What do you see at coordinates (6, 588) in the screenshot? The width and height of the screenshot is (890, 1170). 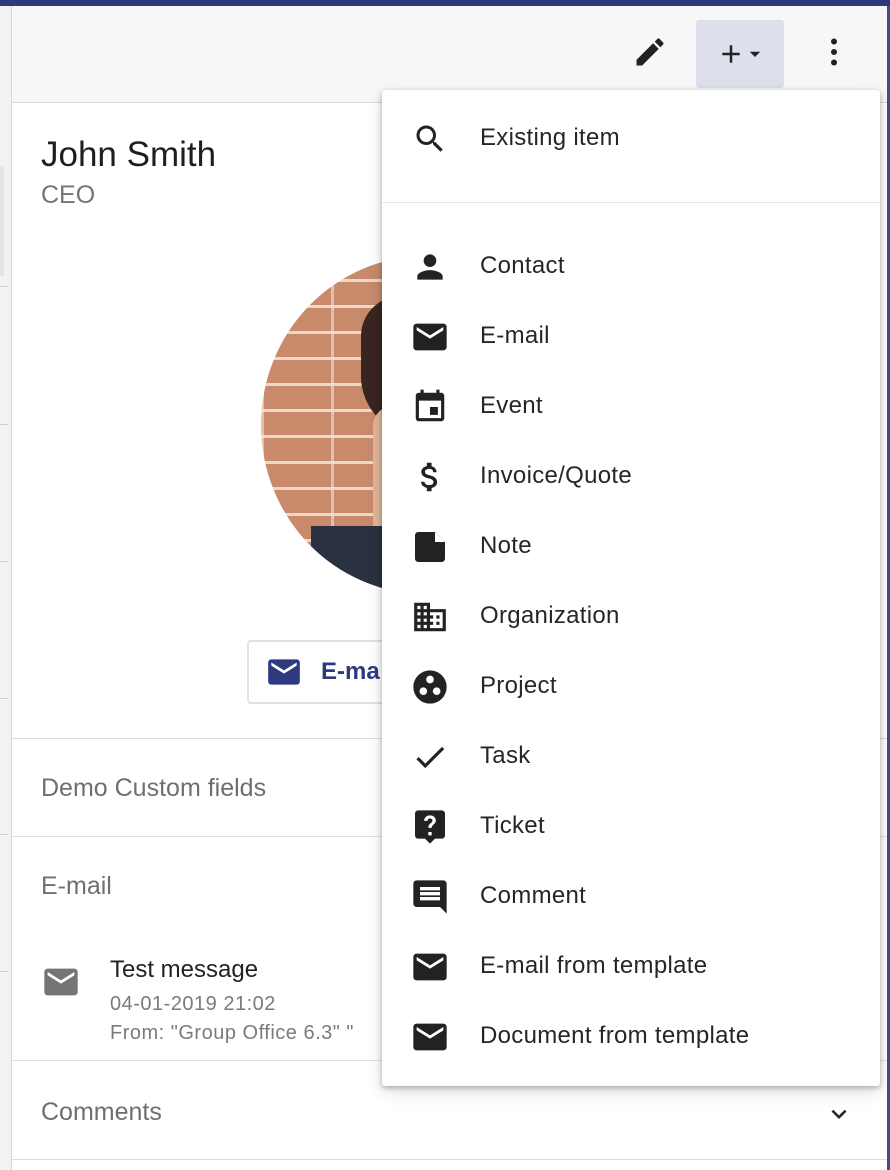 I see `left-list-edge` at bounding box center [6, 588].